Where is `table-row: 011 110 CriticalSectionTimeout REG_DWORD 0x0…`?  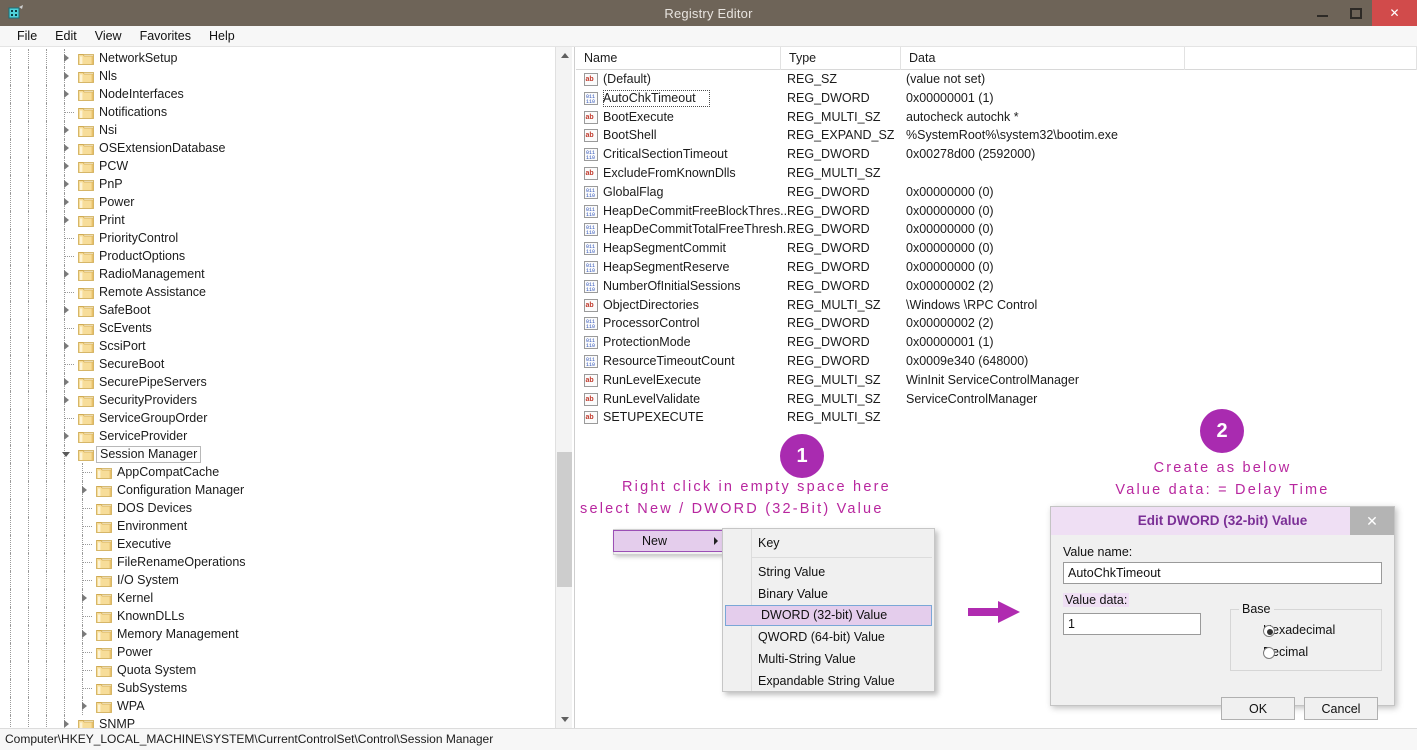
table-row: 011 110 CriticalSectionTimeout REG_DWORD 0x0… is located at coordinates (996, 154).